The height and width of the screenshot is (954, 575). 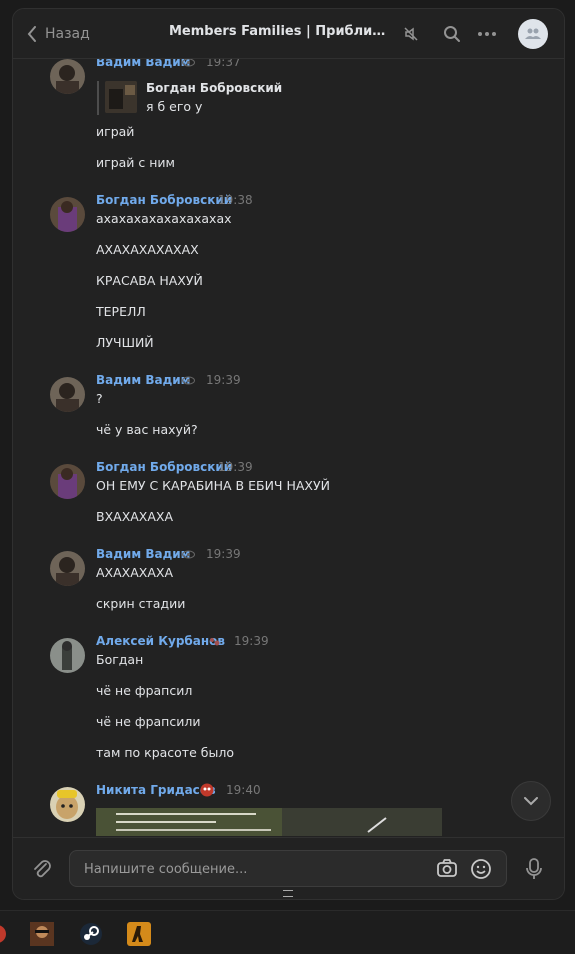 I want to click on search-icon, so click(x=452, y=34).